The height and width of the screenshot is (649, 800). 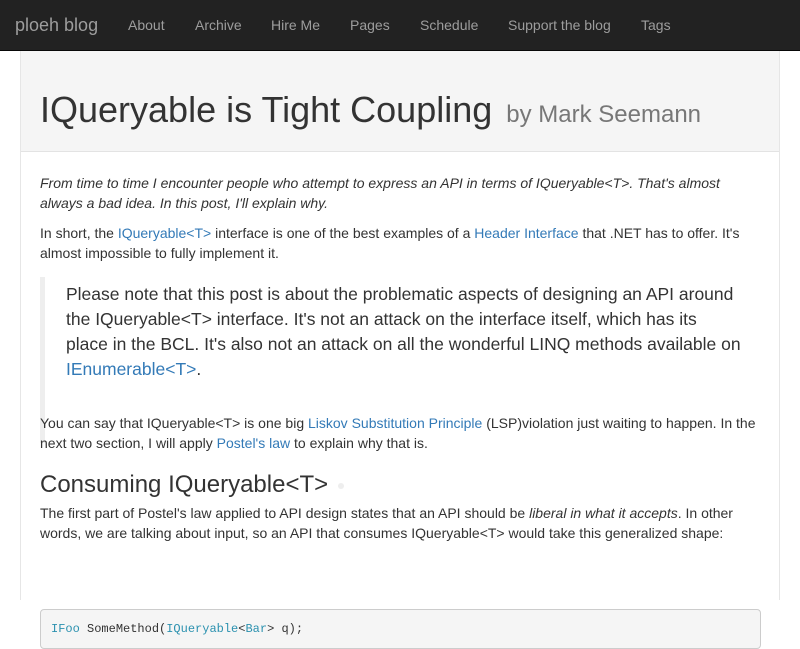 What do you see at coordinates (164, 233) in the screenshot?
I see `iqueryable-link: IQueryable<T>` at bounding box center [164, 233].